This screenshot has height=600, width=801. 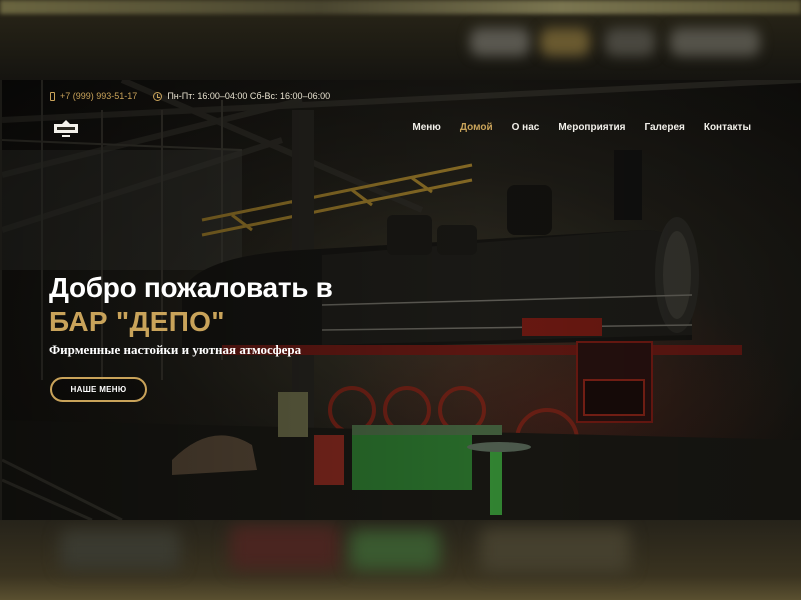 What do you see at coordinates (175, 349) in the screenshot?
I see `hero-subtitle: Фирменные настойки и уютная атмосфера` at bounding box center [175, 349].